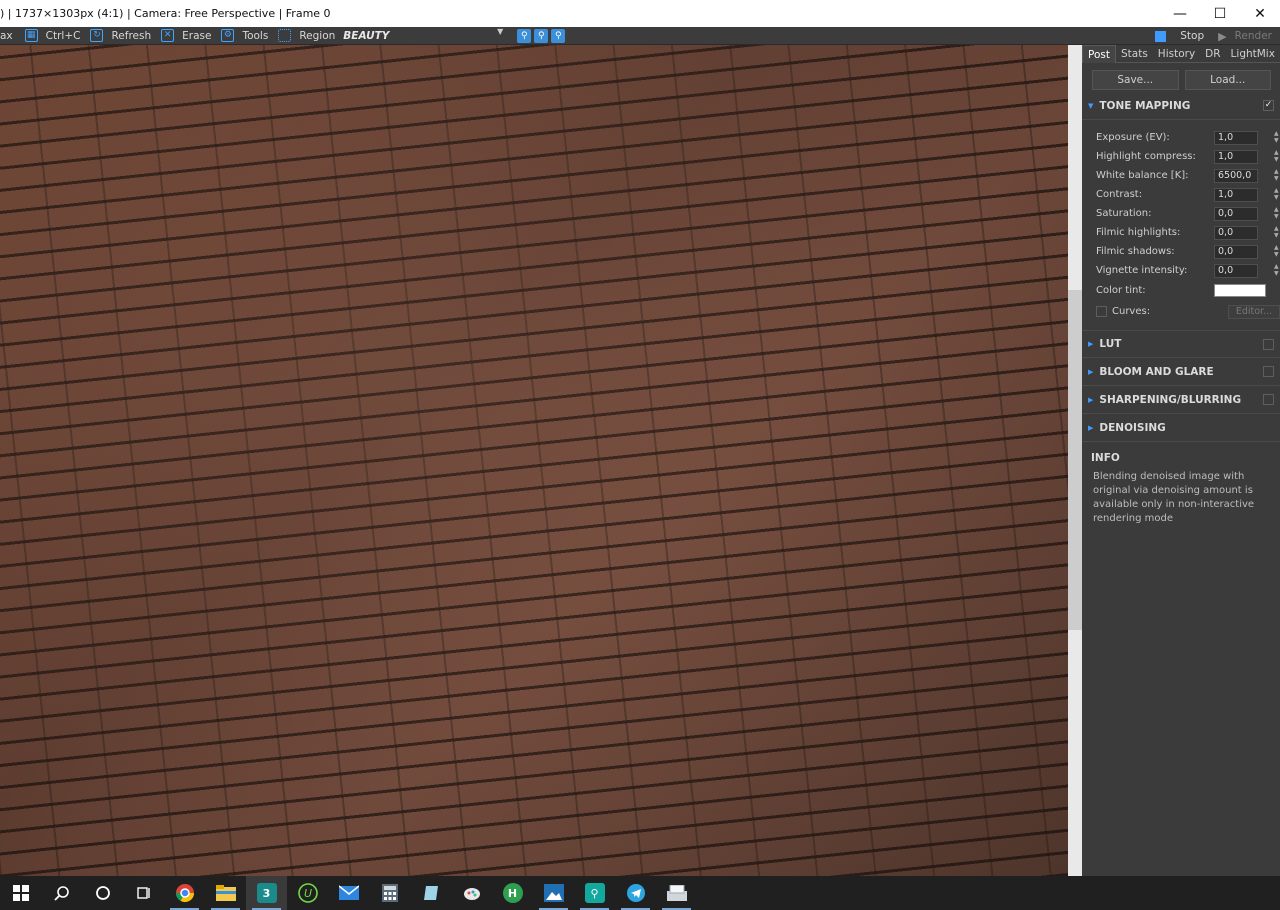 The height and width of the screenshot is (910, 1280). I want to click on calculator-icon, so click(389, 893).